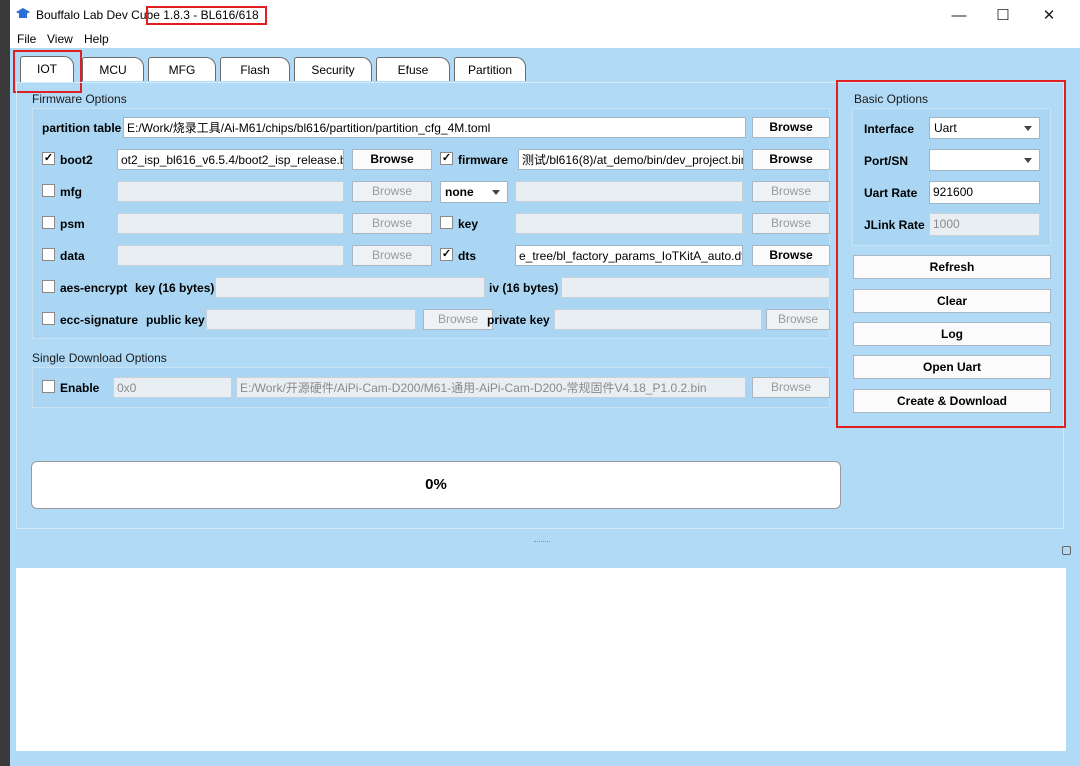 The width and height of the screenshot is (1080, 766). Describe the element at coordinates (518, 320) in the screenshot. I see `ecc-private-key-label: private key` at that location.